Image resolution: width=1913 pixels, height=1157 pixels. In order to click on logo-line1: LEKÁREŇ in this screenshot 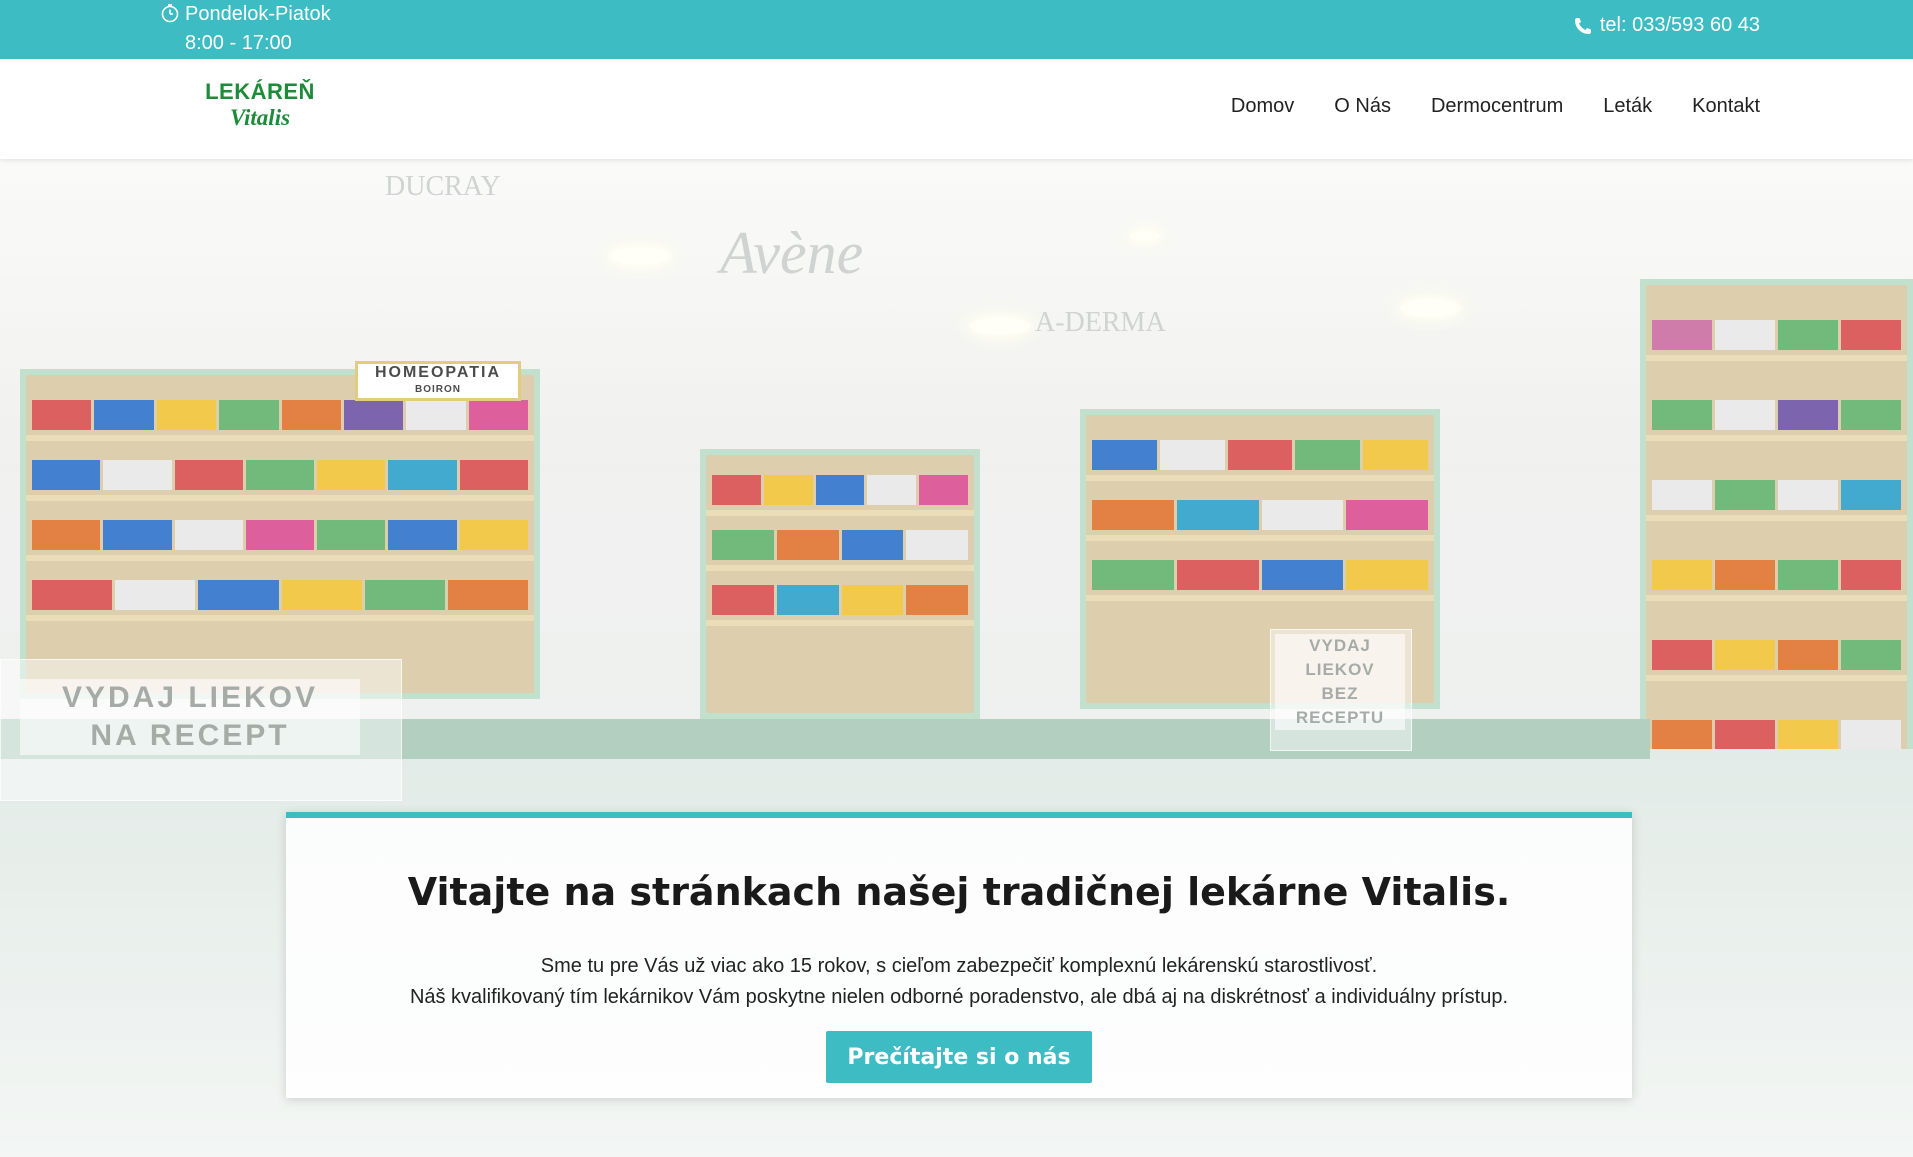, I will do `click(260, 91)`.